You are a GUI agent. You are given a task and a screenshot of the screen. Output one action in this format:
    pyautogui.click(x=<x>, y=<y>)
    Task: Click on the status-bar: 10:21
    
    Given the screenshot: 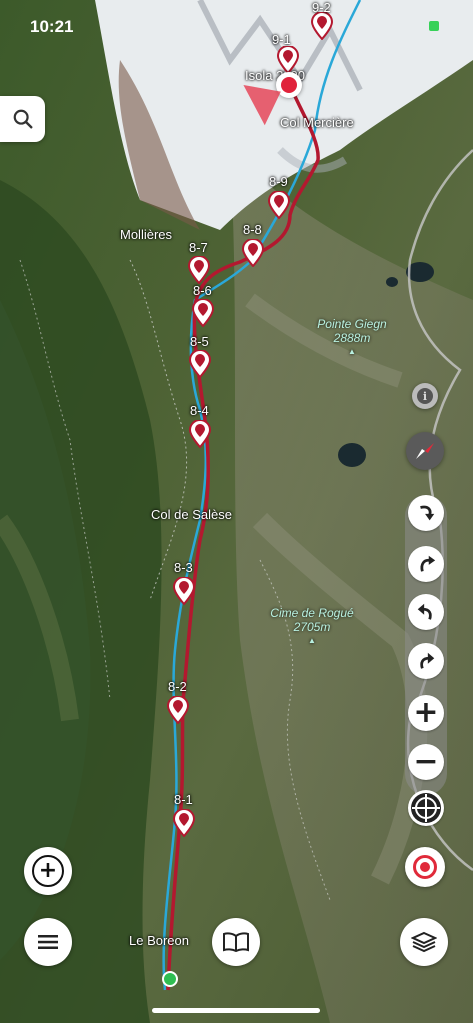 What is the action you would take?
    pyautogui.click(x=236, y=22)
    